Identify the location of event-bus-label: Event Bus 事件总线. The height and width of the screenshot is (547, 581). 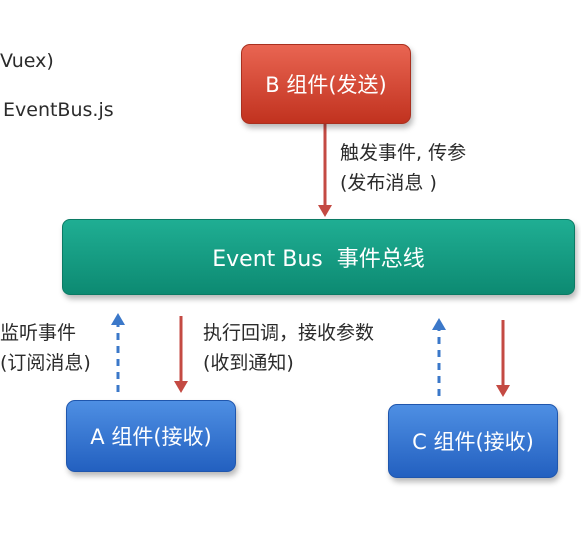
(318, 259).